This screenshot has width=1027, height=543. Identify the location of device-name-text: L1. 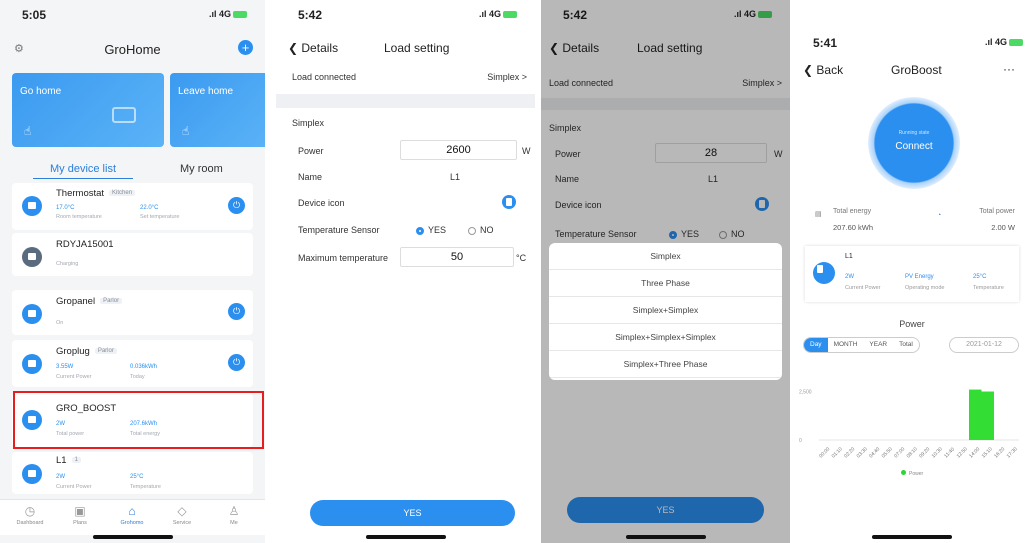
(61, 460).